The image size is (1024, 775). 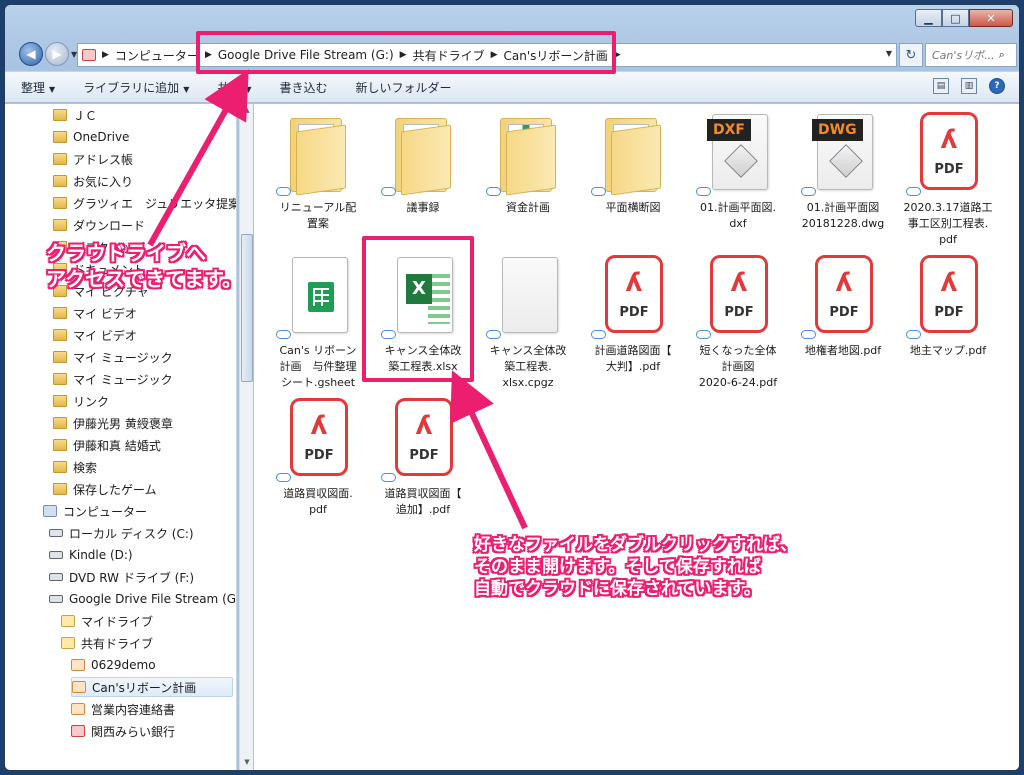 What do you see at coordinates (123, 731) in the screenshot?
I see `sidebar-item: 関西みらい銀行` at bounding box center [123, 731].